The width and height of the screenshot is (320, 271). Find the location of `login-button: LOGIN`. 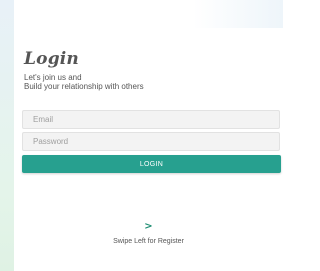

login-button: LOGIN is located at coordinates (151, 164).